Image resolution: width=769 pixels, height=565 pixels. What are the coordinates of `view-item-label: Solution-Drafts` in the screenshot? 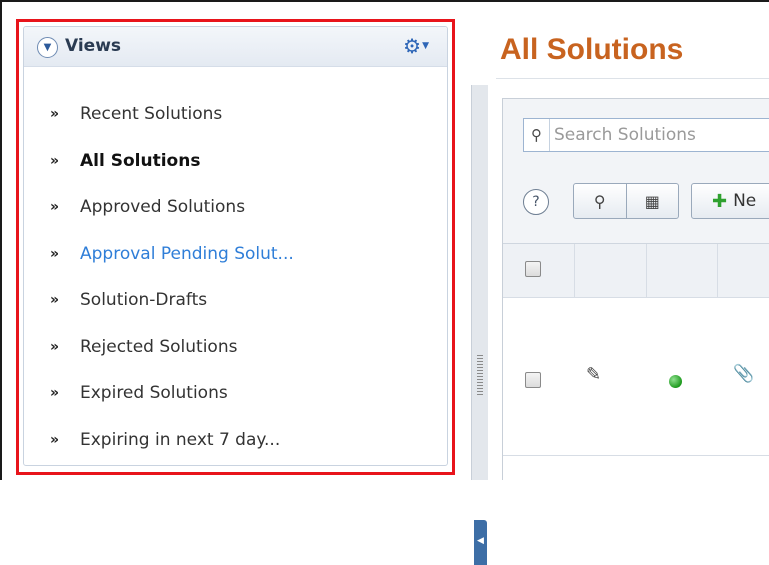 It's located at (144, 300).